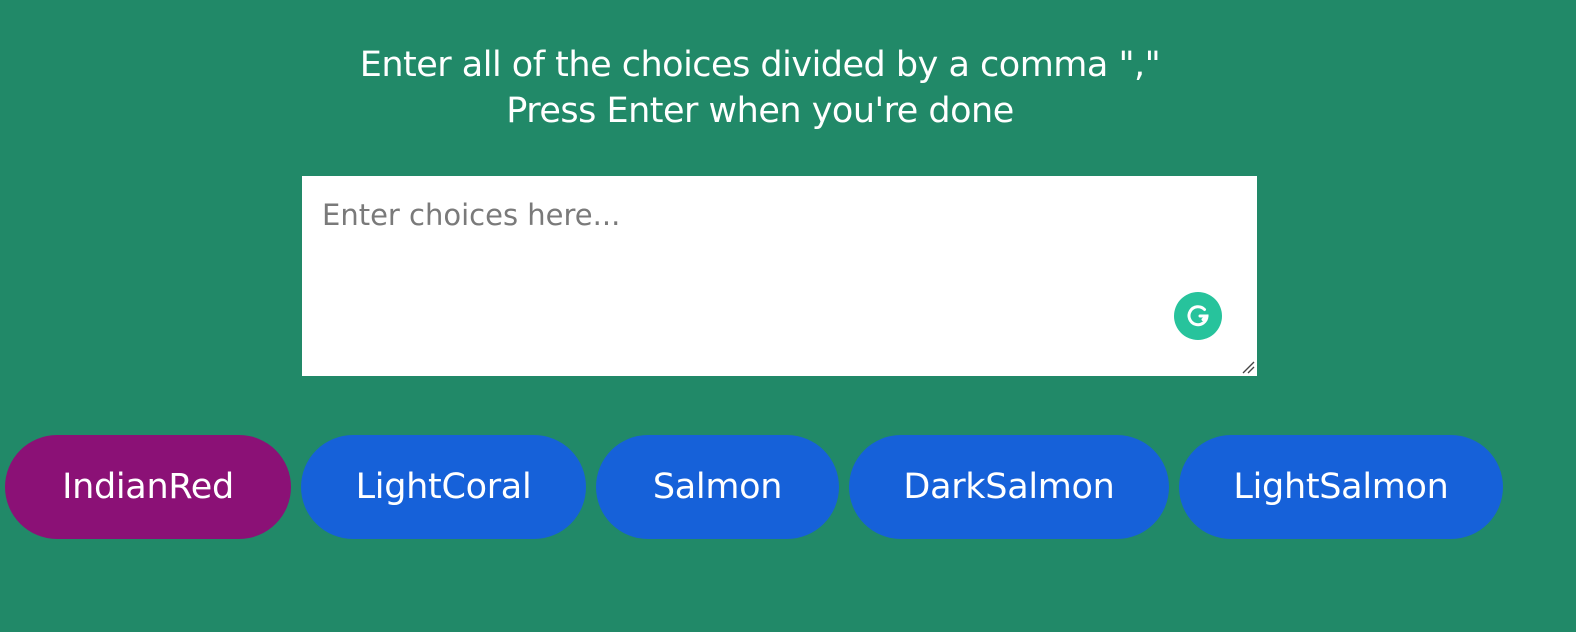 This screenshot has width=1576, height=632. I want to click on instructions-line-2: Press Enter when you're done, so click(760, 111).